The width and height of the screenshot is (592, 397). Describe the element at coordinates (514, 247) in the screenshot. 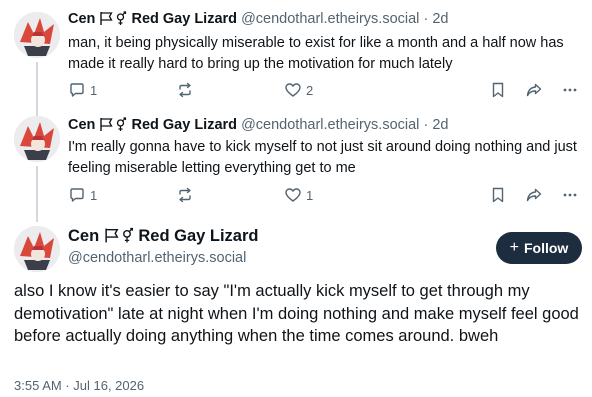

I see `plus-icon: +` at that location.